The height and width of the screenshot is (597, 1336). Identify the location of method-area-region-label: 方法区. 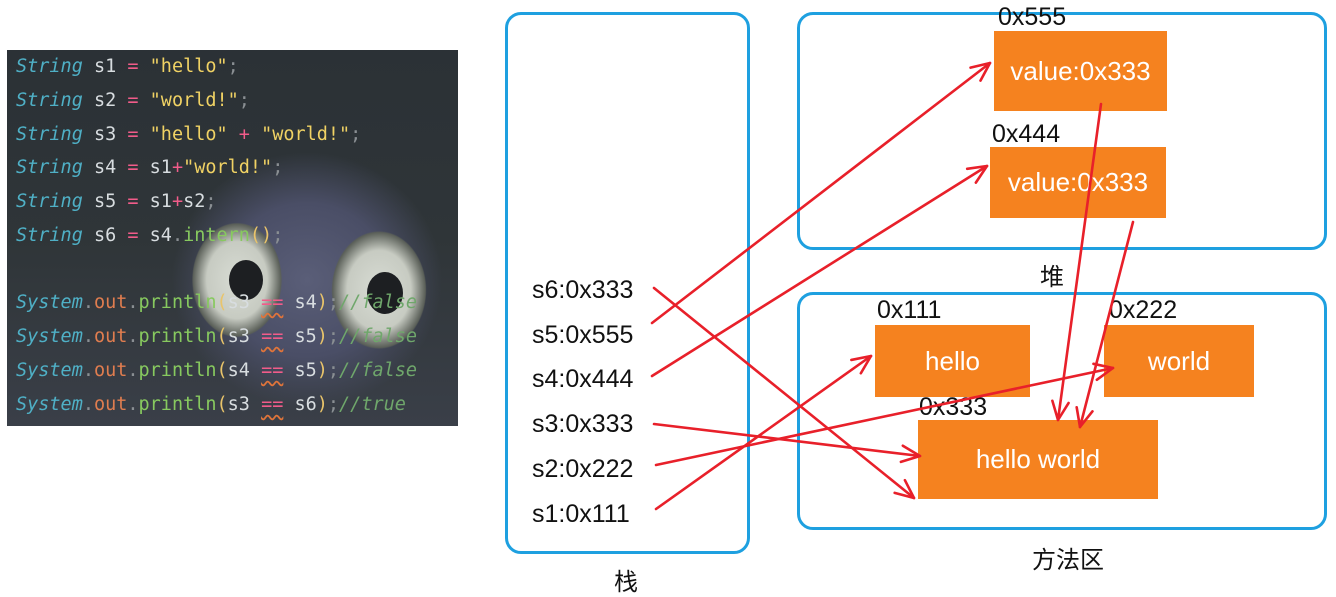
(1068, 560).